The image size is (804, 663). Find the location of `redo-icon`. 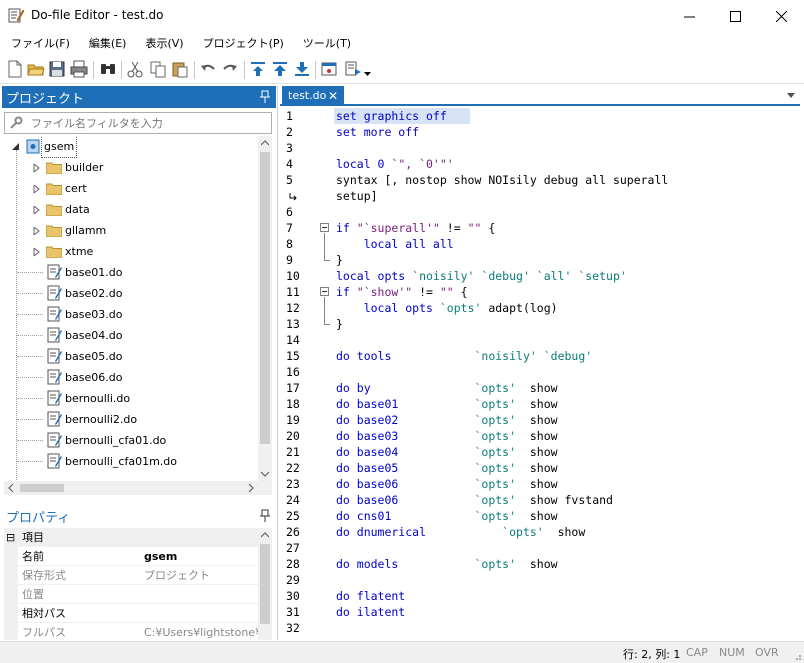

redo-icon is located at coordinates (230, 69).